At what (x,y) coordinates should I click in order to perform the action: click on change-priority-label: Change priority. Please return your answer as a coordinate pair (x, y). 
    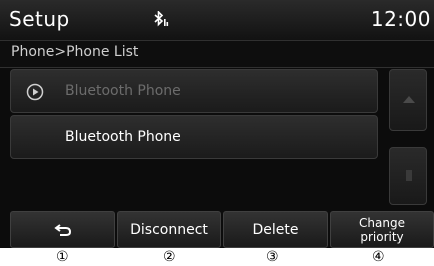
    Looking at the image, I should click on (382, 229).